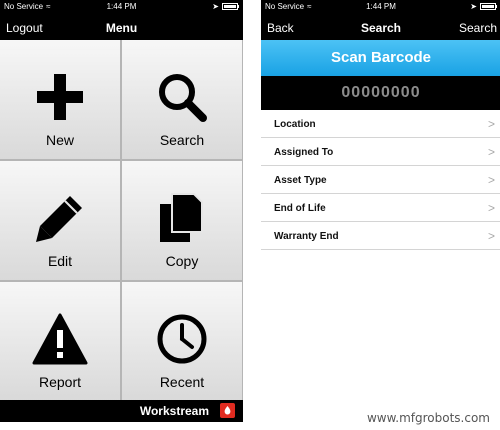  I want to click on field-row-asset-type: Asset Type >, so click(380, 180).